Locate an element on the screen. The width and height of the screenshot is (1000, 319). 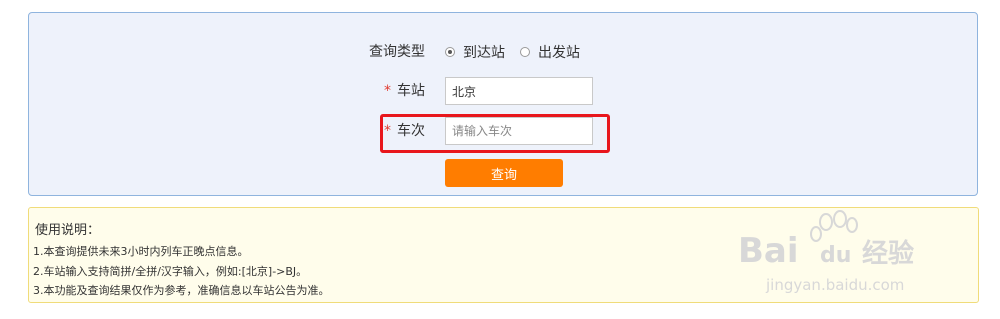
arrival-radio-label: 到达站 is located at coordinates (484, 53).